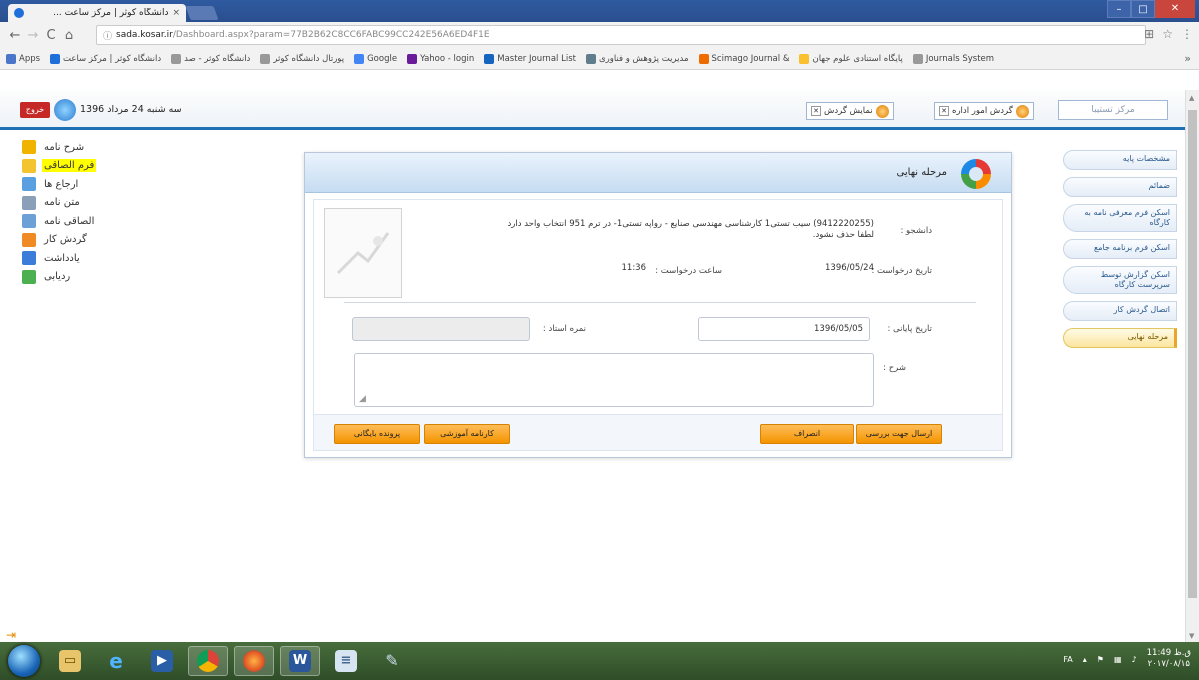  What do you see at coordinates (1119, 9) in the screenshot?
I see `minimize-icon: –` at bounding box center [1119, 9].